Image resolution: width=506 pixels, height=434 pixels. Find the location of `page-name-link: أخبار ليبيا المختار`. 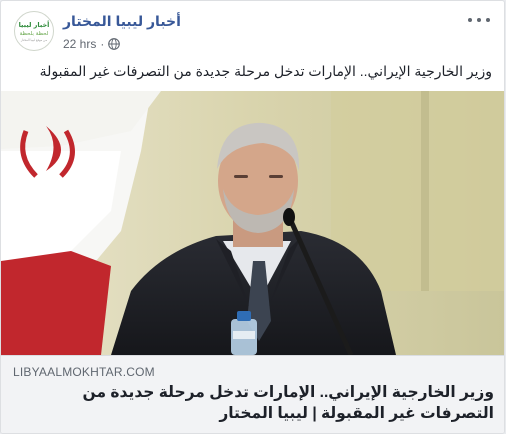

page-name-link: أخبار ليبيا المختار is located at coordinates (122, 21).